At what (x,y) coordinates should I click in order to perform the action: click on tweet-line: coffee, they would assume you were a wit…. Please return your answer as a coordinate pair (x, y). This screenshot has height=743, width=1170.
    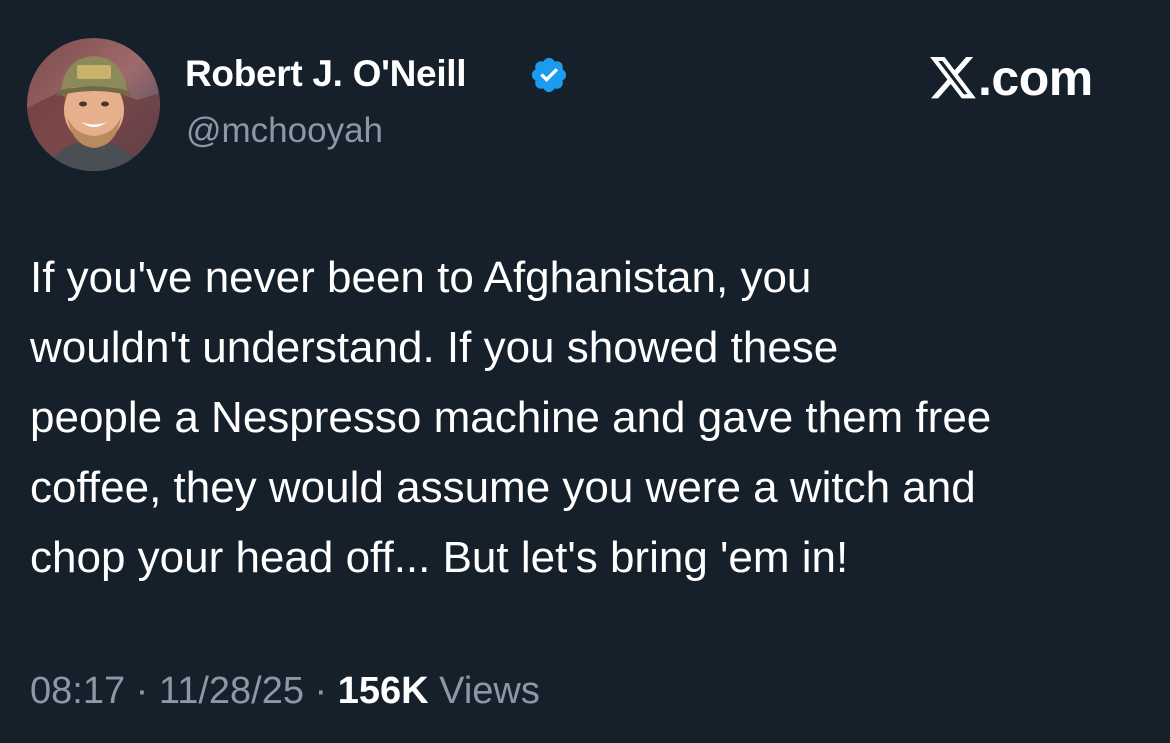
    Looking at the image, I should click on (503, 487).